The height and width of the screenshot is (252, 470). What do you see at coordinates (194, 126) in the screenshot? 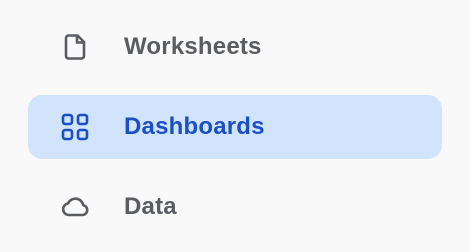
I see `sidebar-item-label: Dashboards` at bounding box center [194, 126].